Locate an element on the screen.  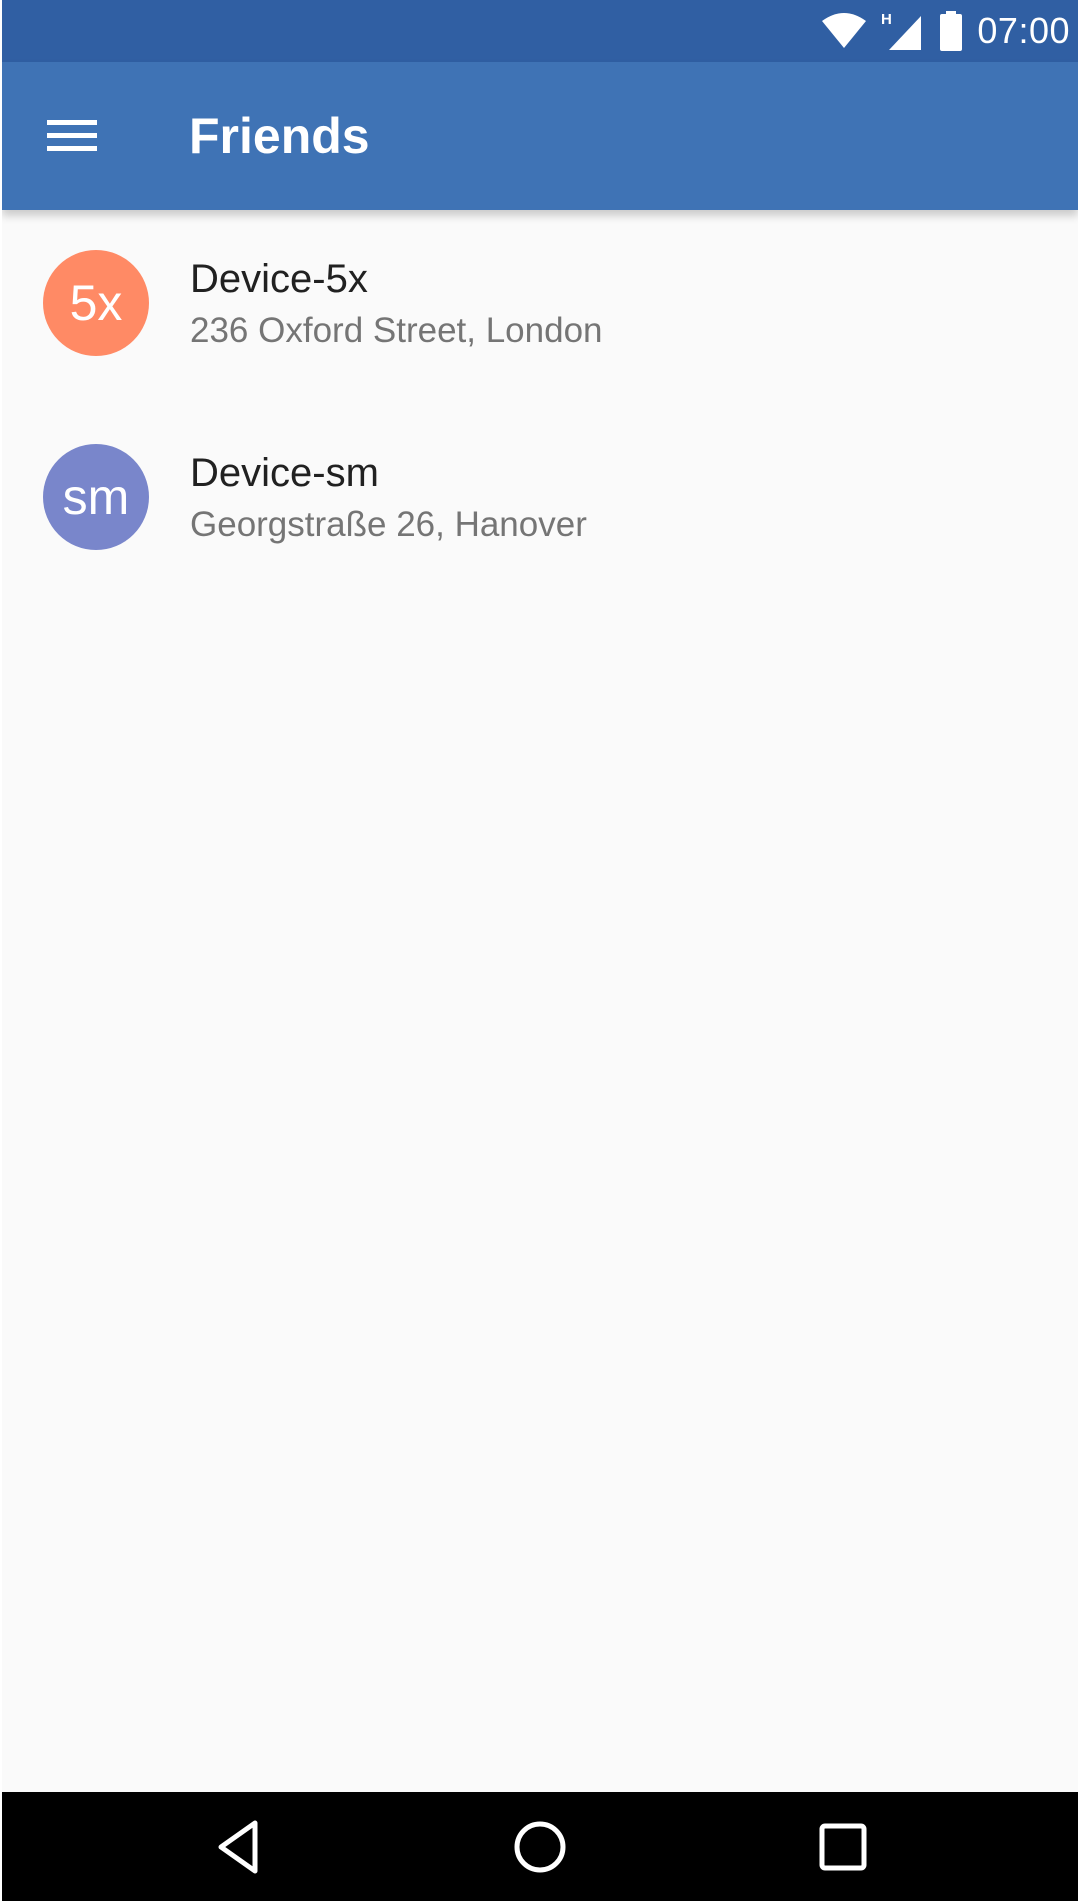
friend-address: 236 Oxford Street, London is located at coordinates (396, 330).